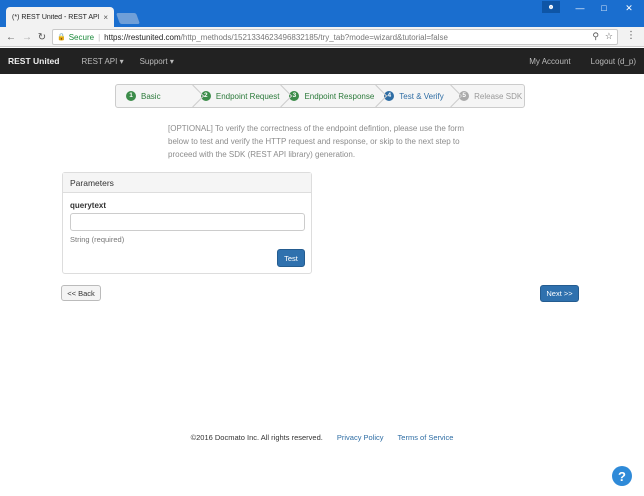  I want to click on nav-support: Support ▾, so click(157, 61).